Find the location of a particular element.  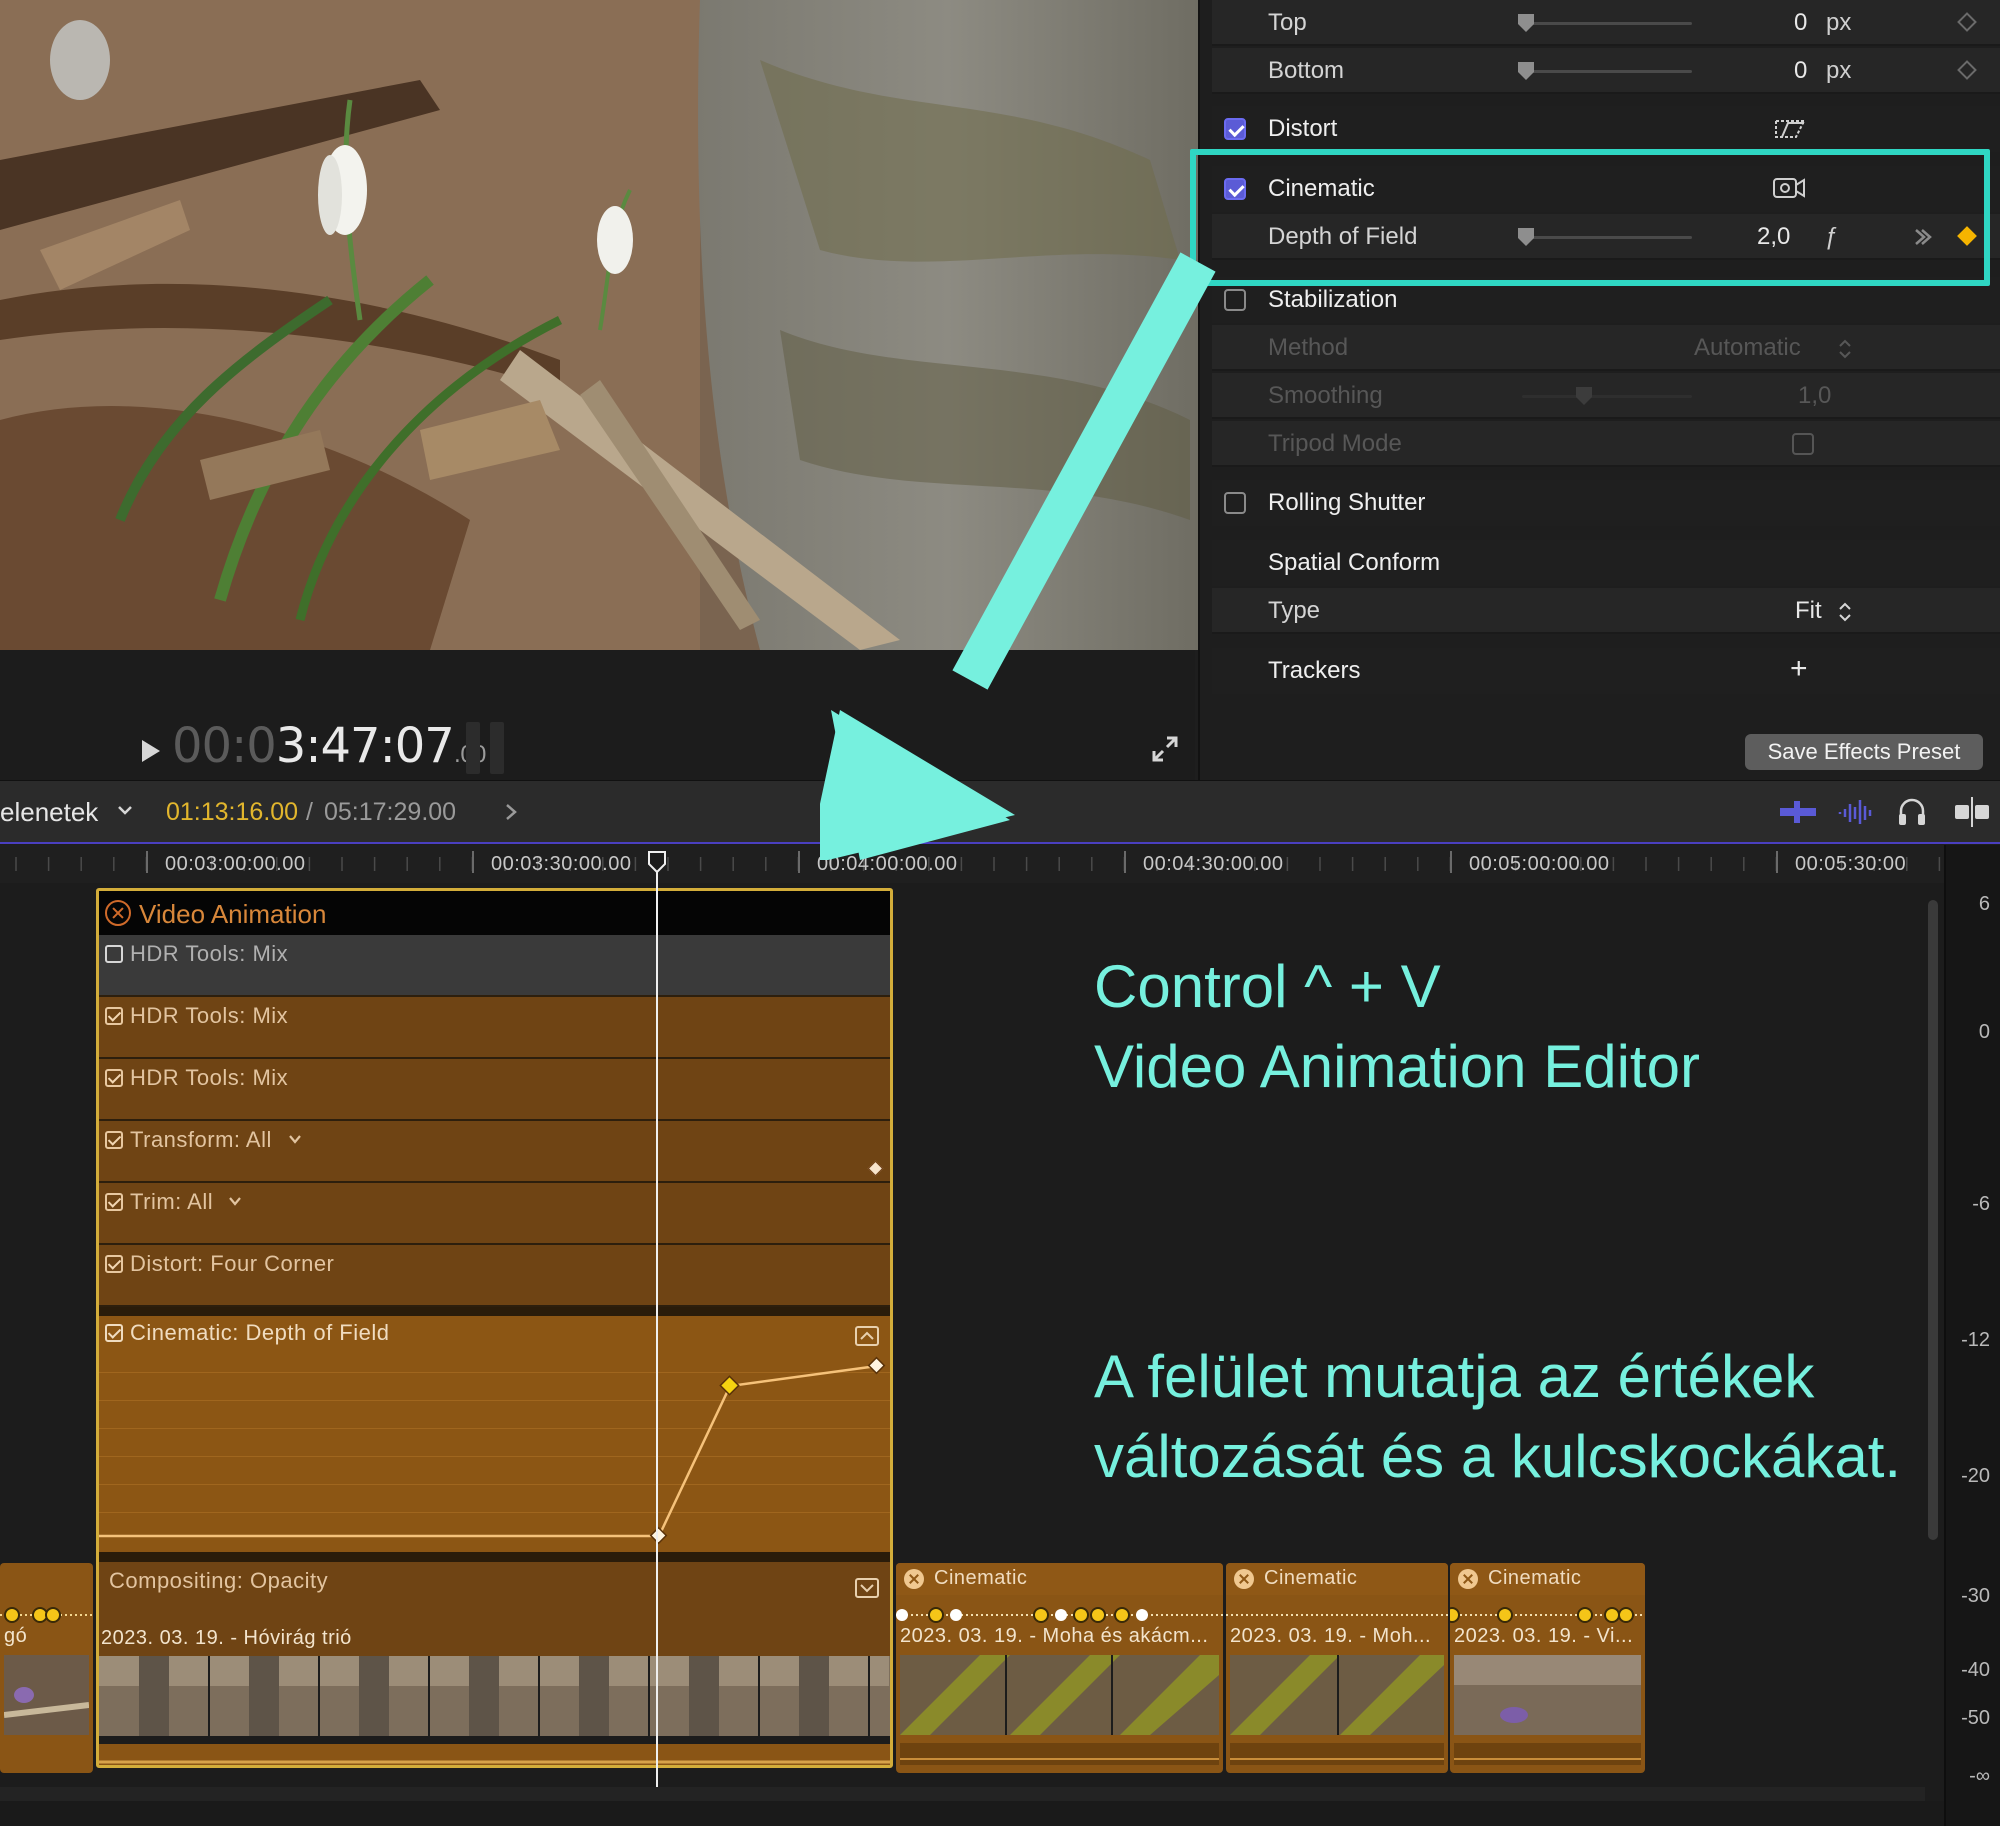

meter-label: 0 is located at coordinates (1984, 1032).